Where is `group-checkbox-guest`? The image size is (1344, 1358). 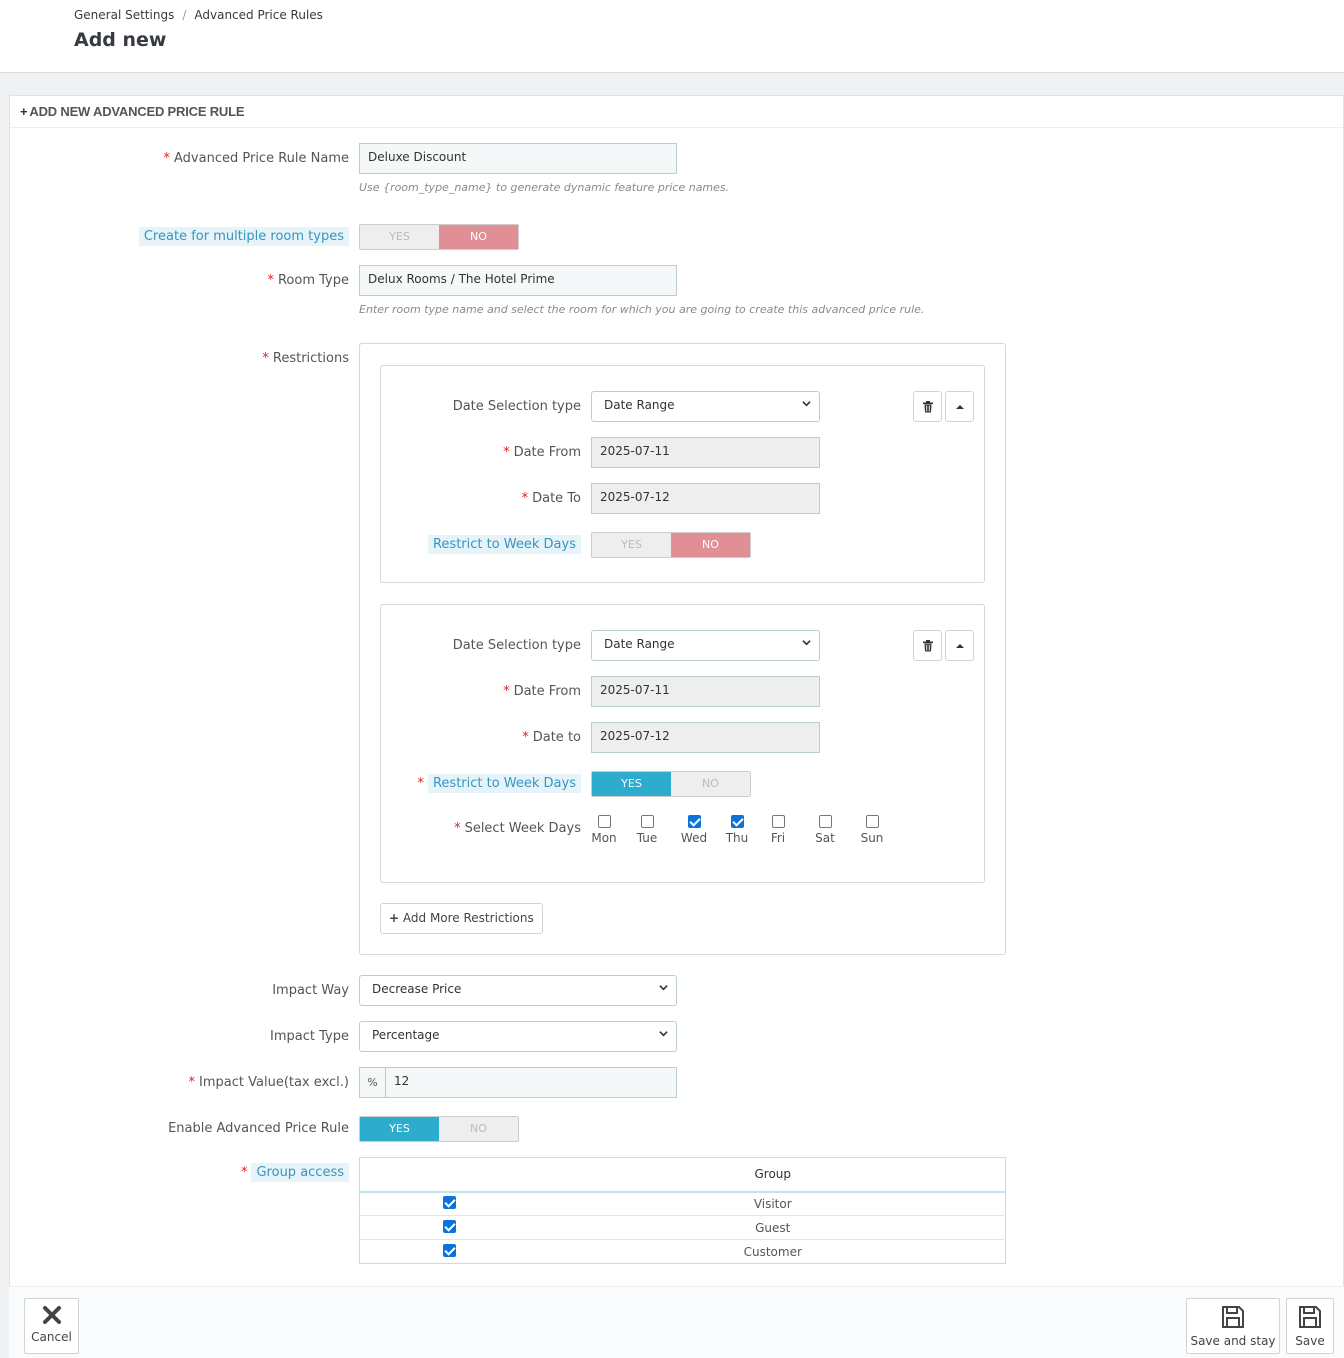 group-checkbox-guest is located at coordinates (450, 1226).